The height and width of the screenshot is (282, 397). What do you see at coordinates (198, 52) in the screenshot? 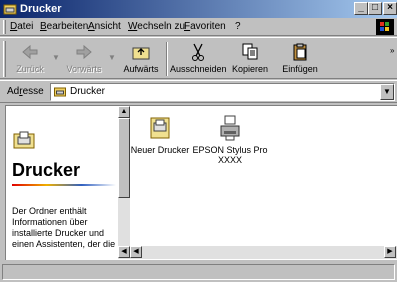
I see `scissors-icon` at bounding box center [198, 52].